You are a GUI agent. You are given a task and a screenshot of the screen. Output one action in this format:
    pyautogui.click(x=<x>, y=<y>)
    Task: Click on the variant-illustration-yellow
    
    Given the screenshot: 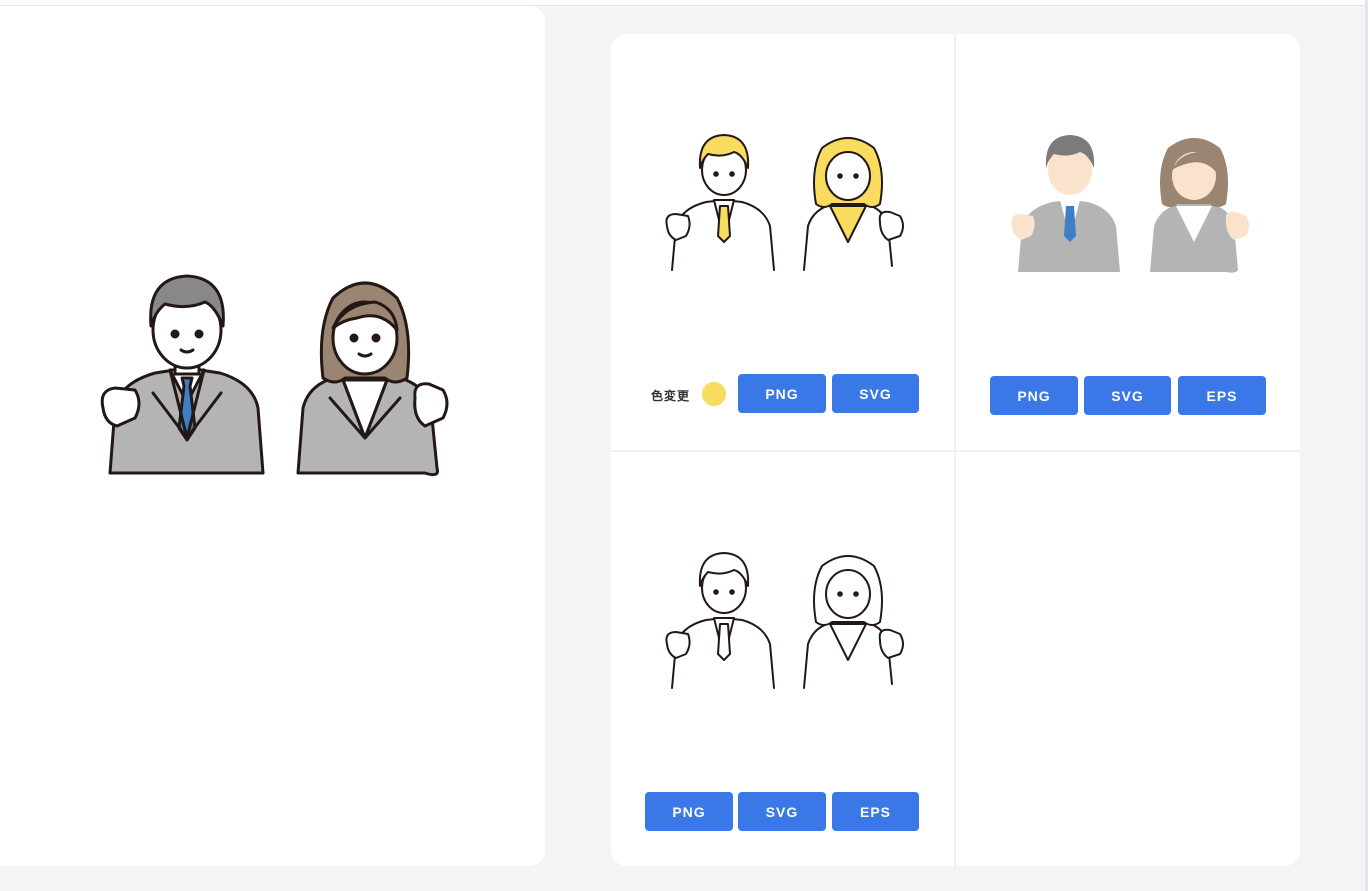 What is the action you would take?
    pyautogui.click(x=784, y=202)
    